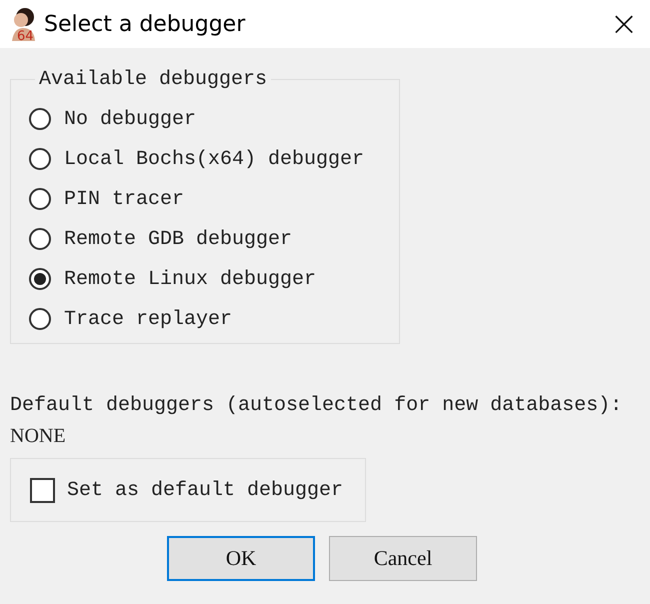 The width and height of the screenshot is (650, 604). What do you see at coordinates (205, 490) in the screenshot?
I see `checkbox-label: Set as default debugger` at bounding box center [205, 490].